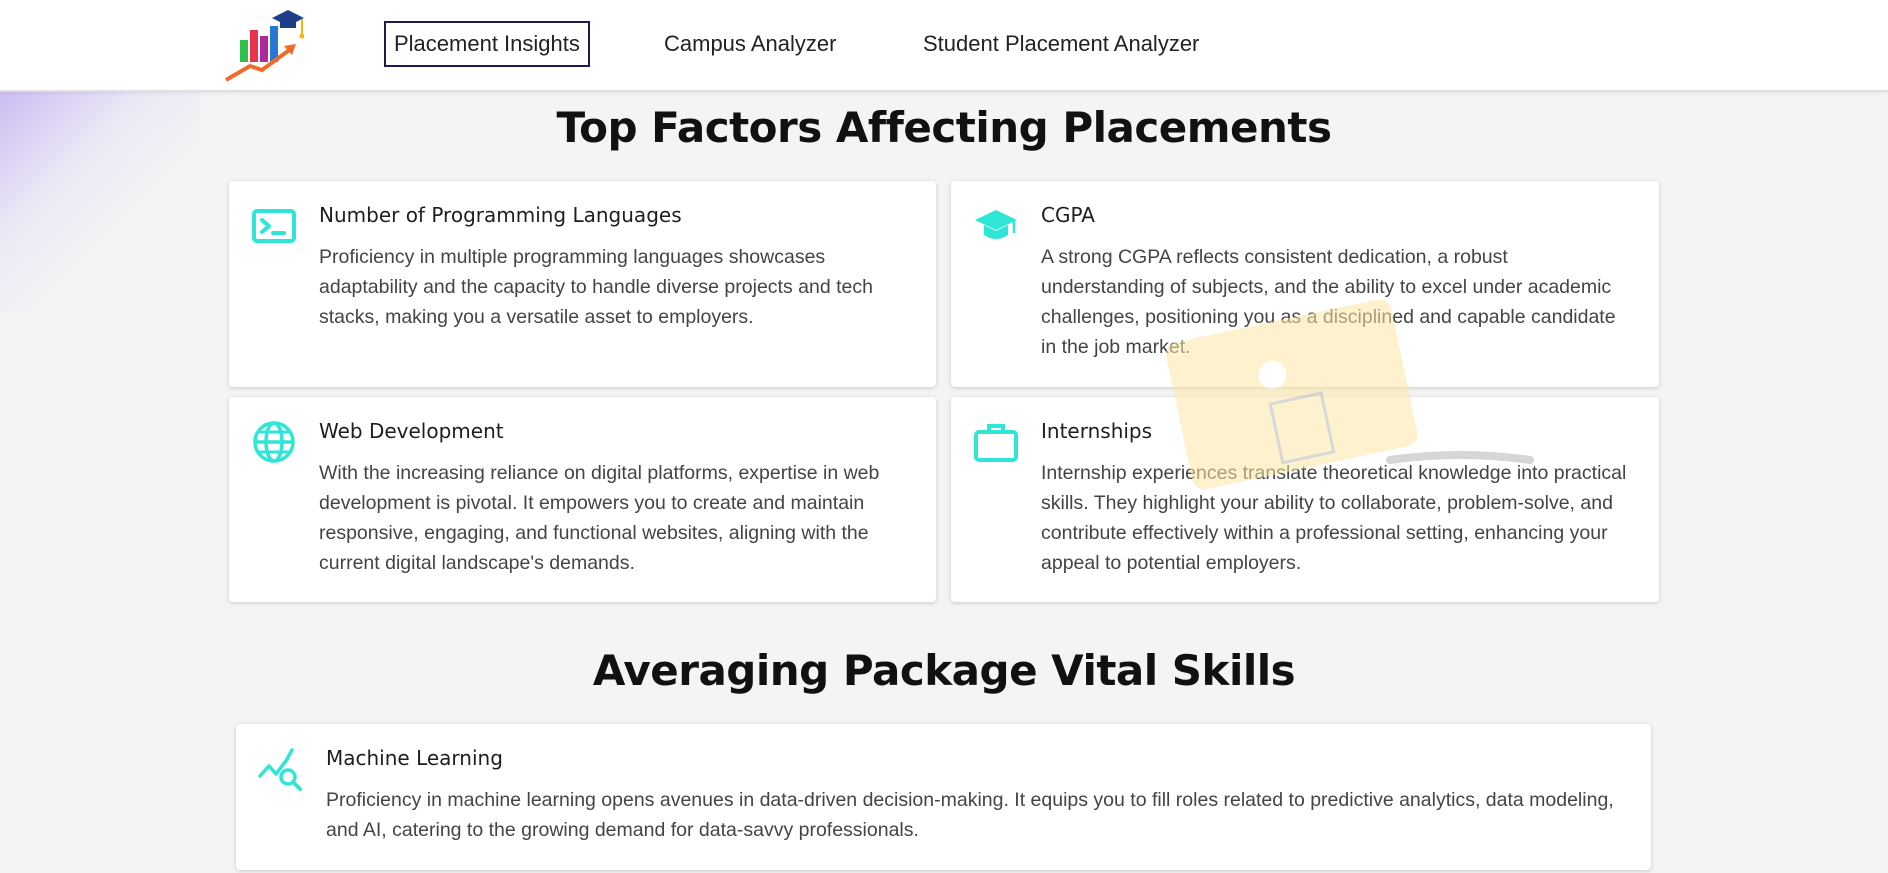  I want to click on nav-student-placement-analyzer: Student Placement Analyzer, so click(1061, 44).